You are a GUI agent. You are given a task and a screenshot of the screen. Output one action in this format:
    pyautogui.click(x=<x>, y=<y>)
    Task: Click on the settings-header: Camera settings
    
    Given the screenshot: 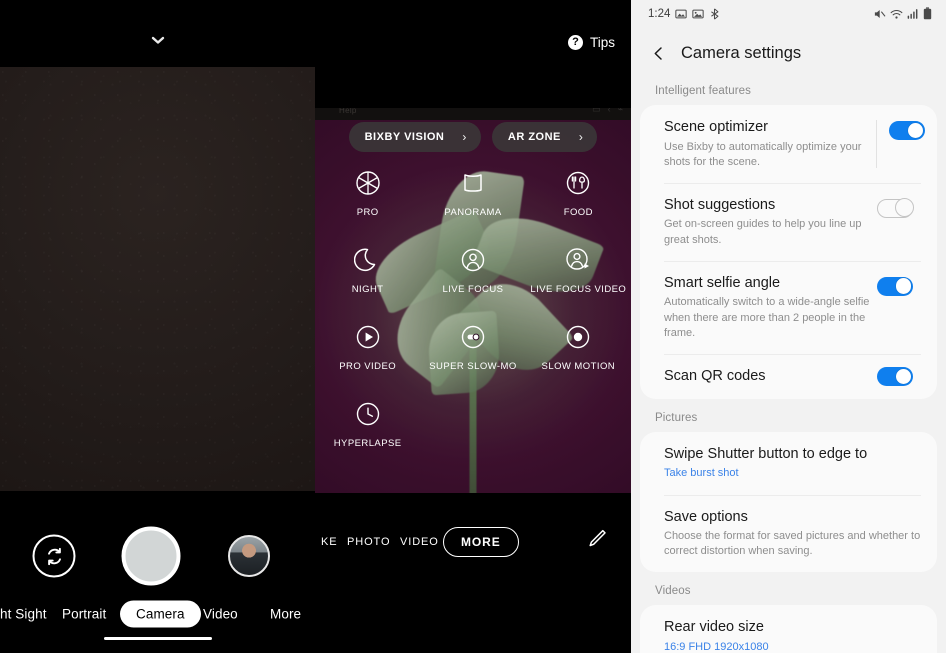 What is the action you would take?
    pyautogui.click(x=788, y=49)
    